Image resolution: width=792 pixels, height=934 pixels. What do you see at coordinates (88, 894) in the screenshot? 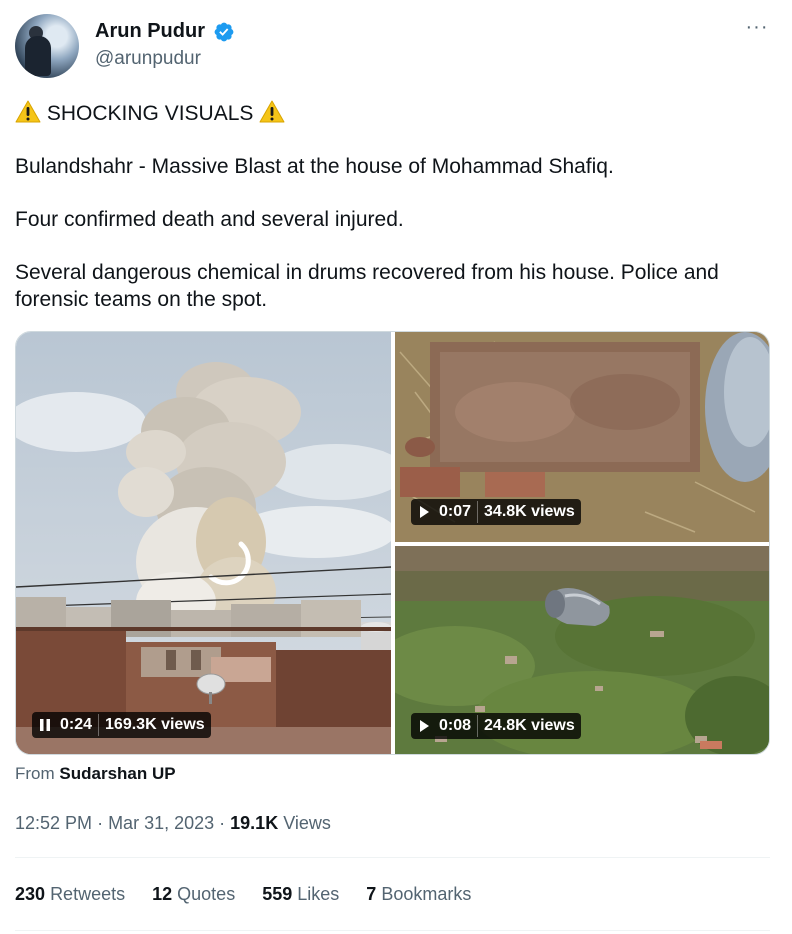
I see `retweets-label: Retweets` at bounding box center [88, 894].